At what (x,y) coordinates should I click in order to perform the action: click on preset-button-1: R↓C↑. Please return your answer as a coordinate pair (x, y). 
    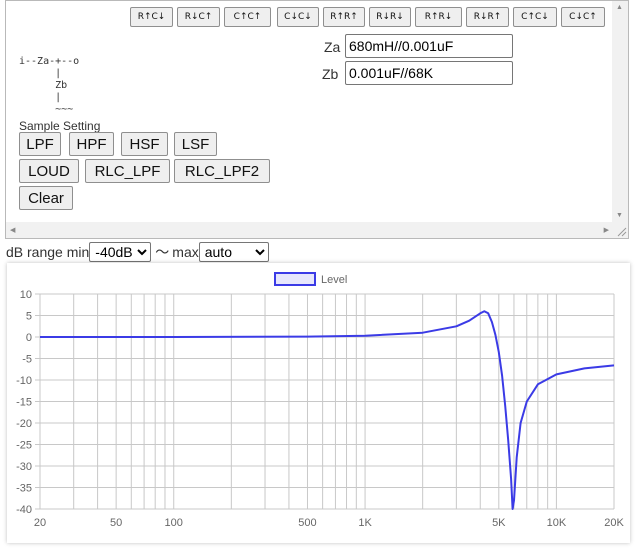
    Looking at the image, I should click on (198, 17).